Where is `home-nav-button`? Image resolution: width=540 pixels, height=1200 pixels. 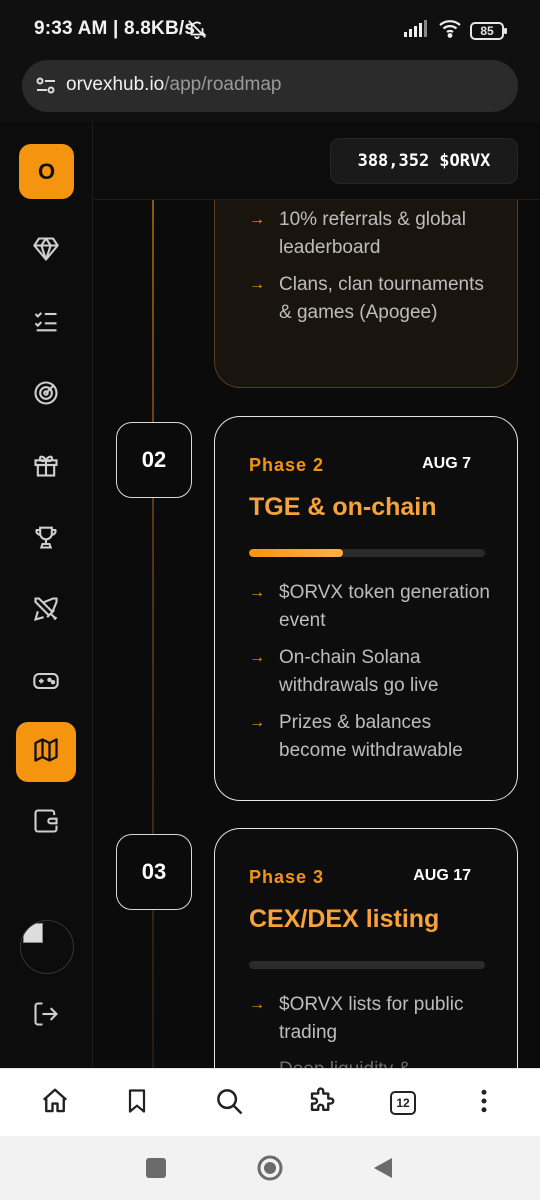
home-nav-button is located at coordinates (270, 1170).